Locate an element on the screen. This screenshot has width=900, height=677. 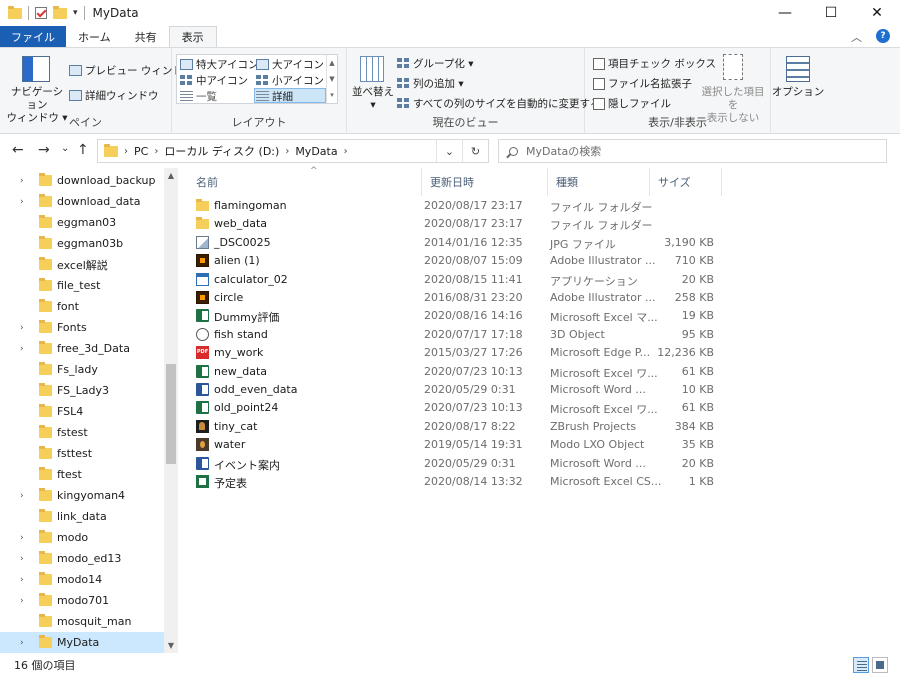
sidebar-item: › modo is located at coordinates (82, 537).